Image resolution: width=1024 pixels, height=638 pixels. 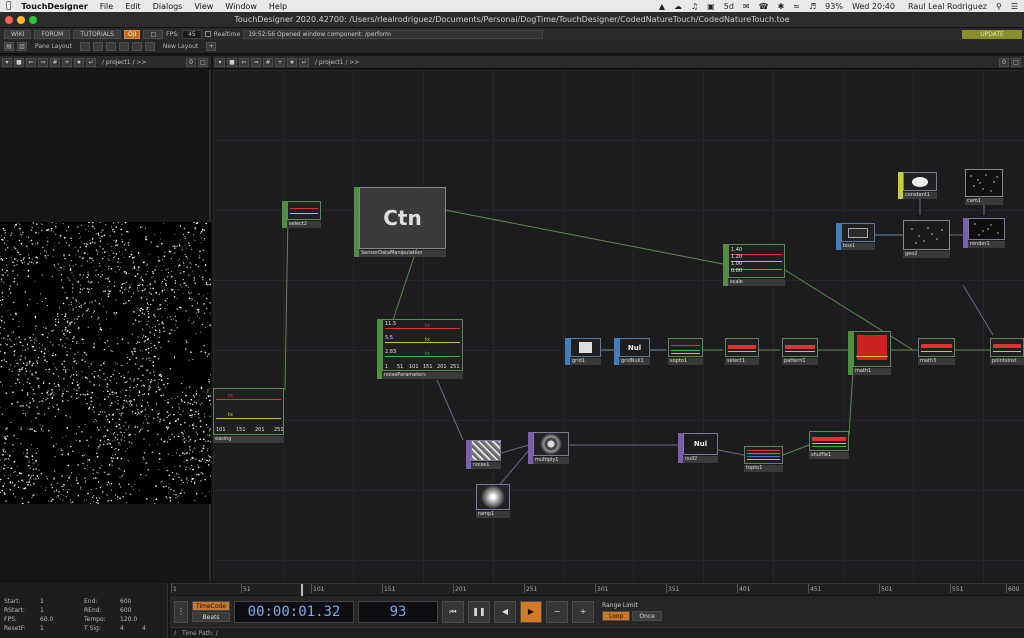 I want to click on update-button: UPDATE, so click(x=992, y=34).